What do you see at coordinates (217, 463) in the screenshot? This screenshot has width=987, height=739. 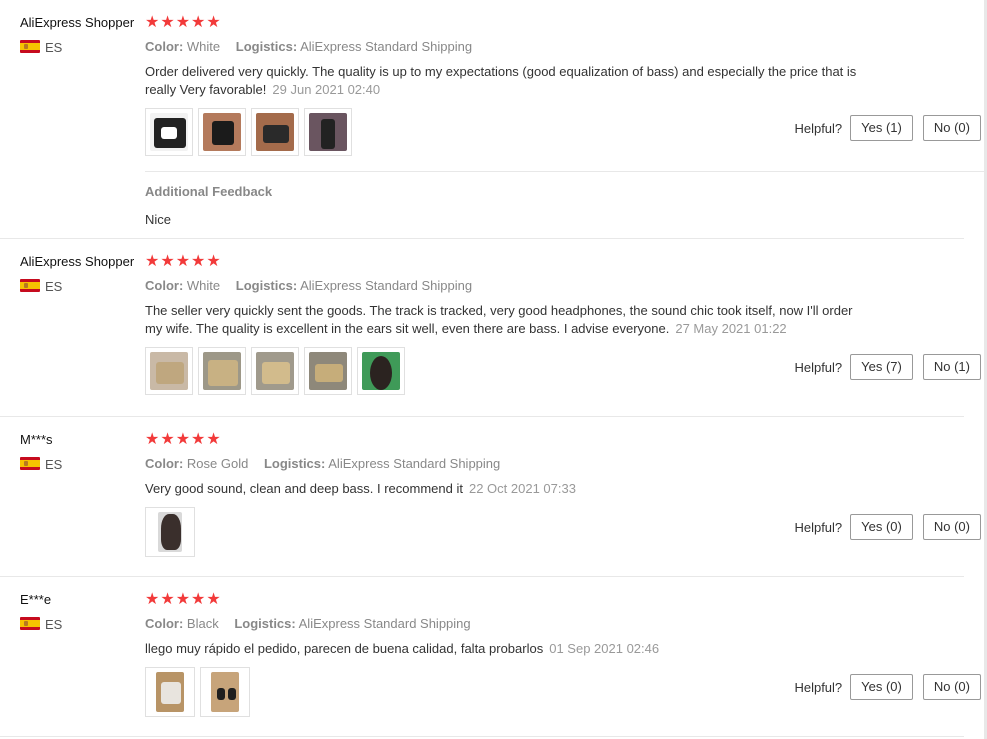 I see `color-value: Rose Gold` at bounding box center [217, 463].